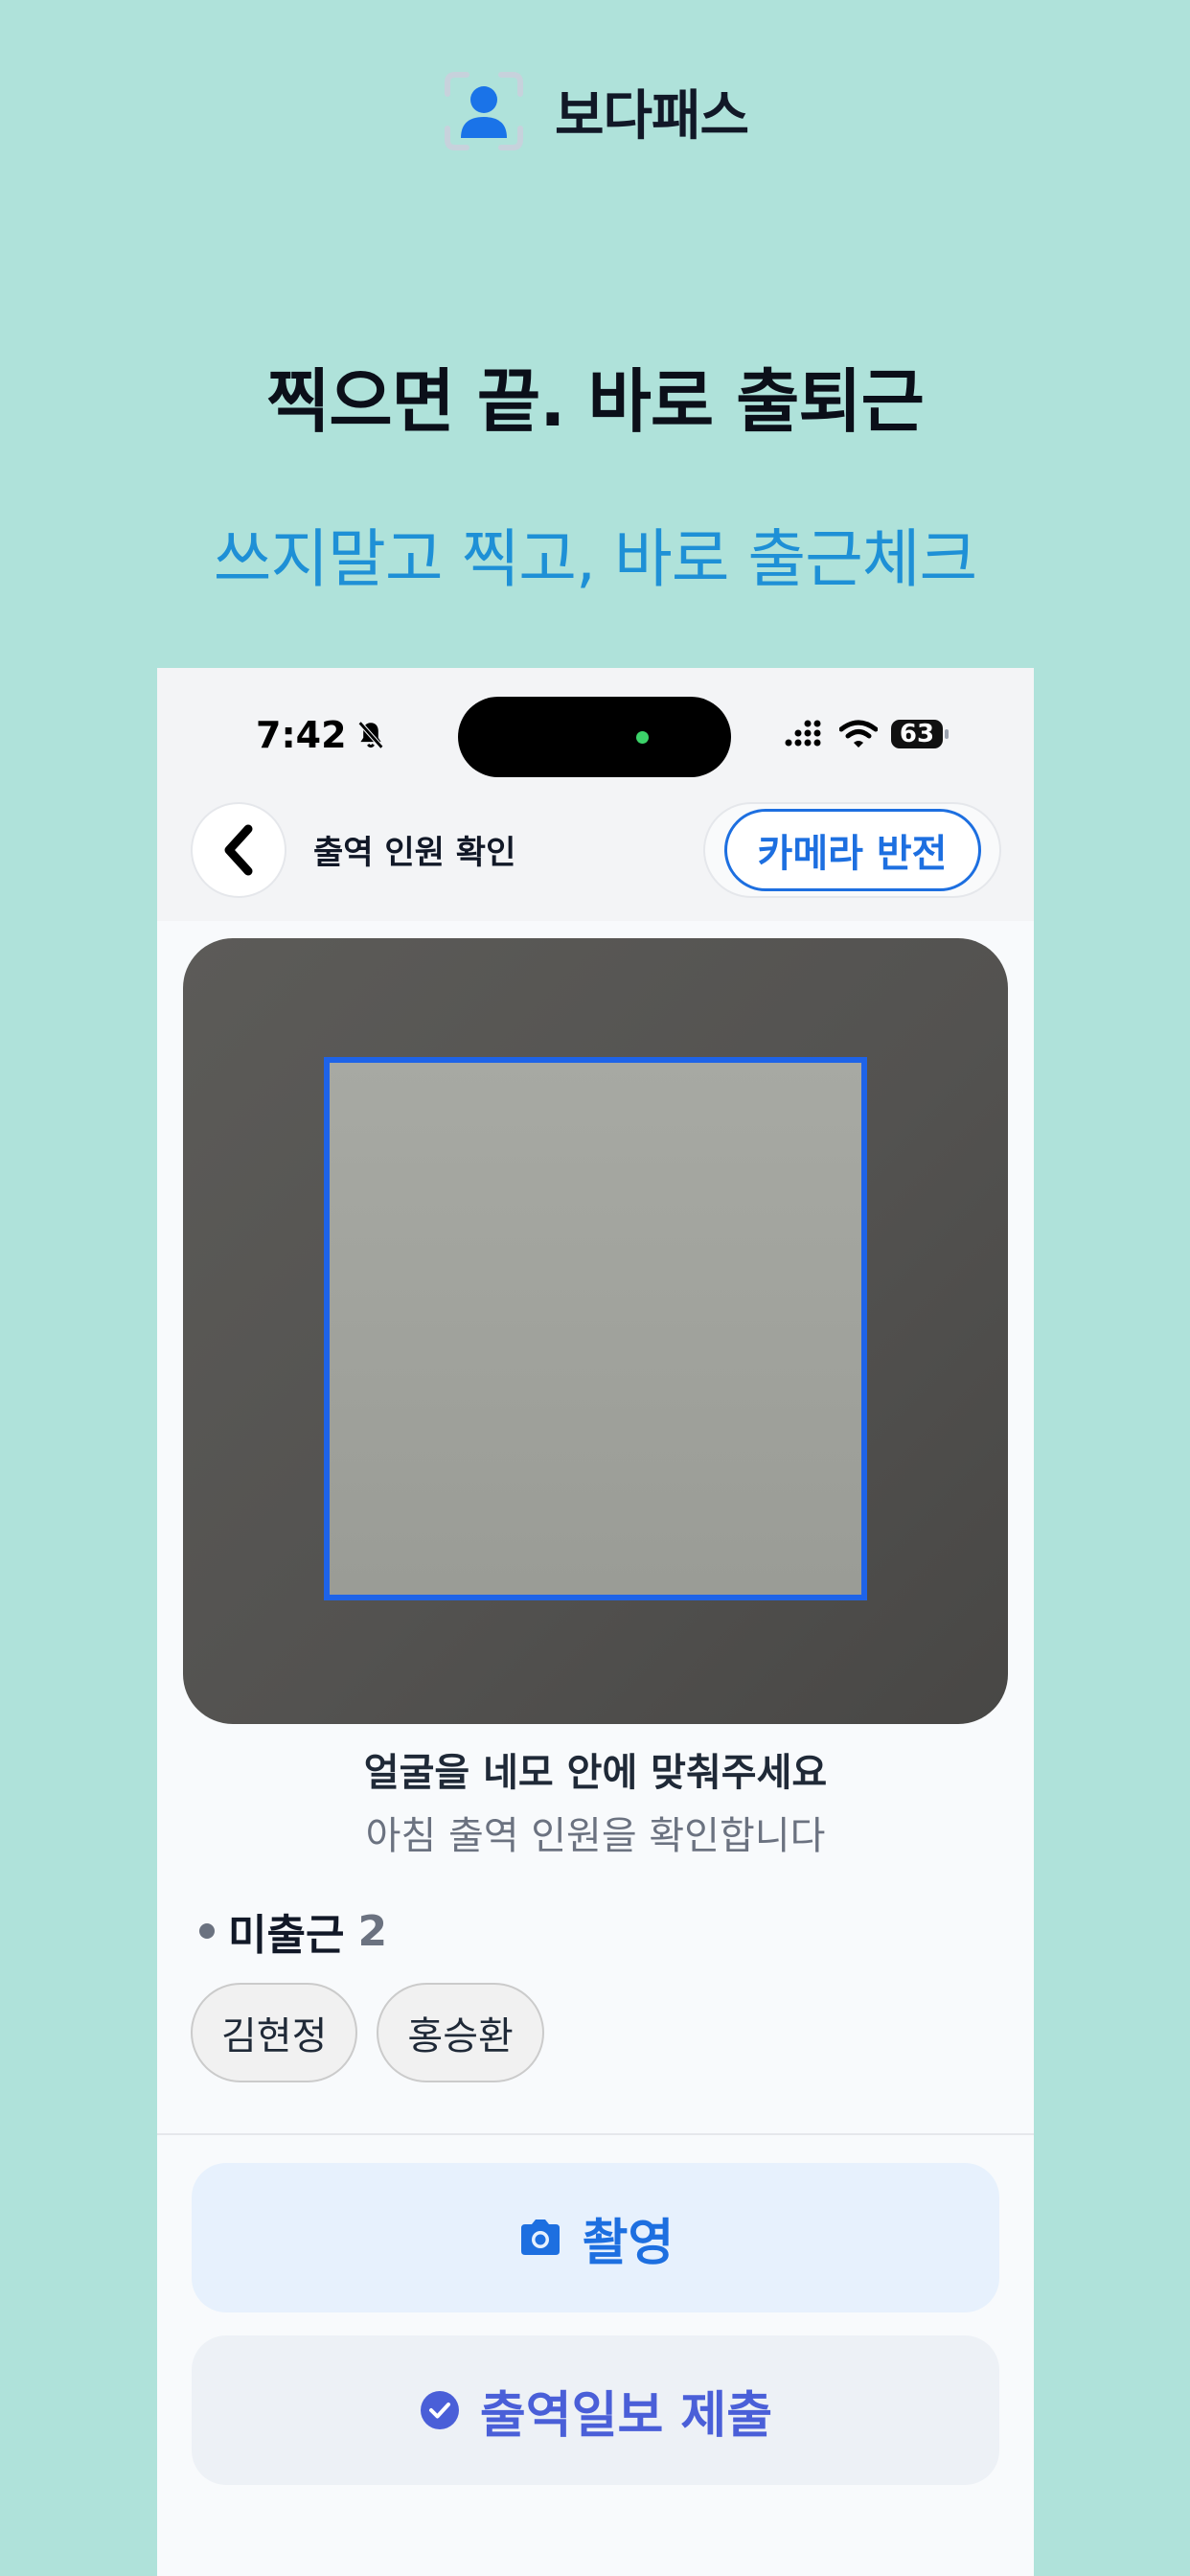  Describe the element at coordinates (629, 2243) in the screenshot. I see `shoot-button-label: 촬영` at that location.